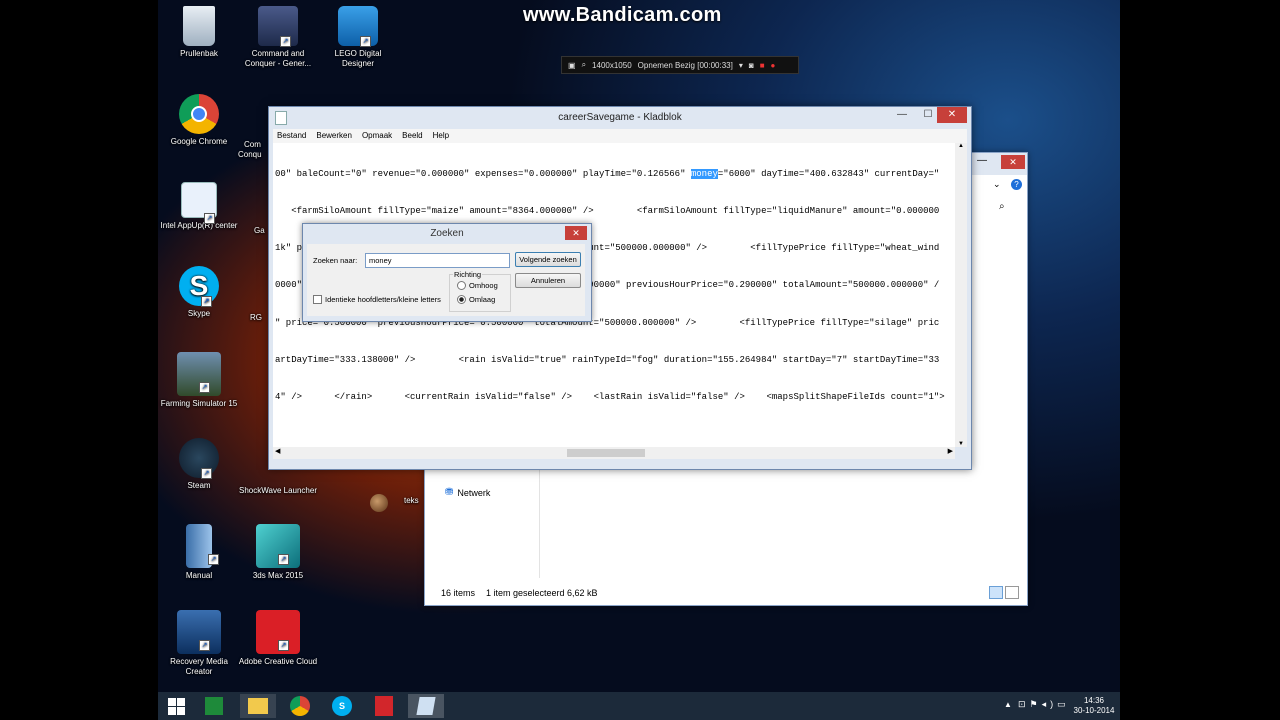 The height and width of the screenshot is (720, 1280). I want to click on clock: 14:36 30-10-2014, so click(1094, 706).